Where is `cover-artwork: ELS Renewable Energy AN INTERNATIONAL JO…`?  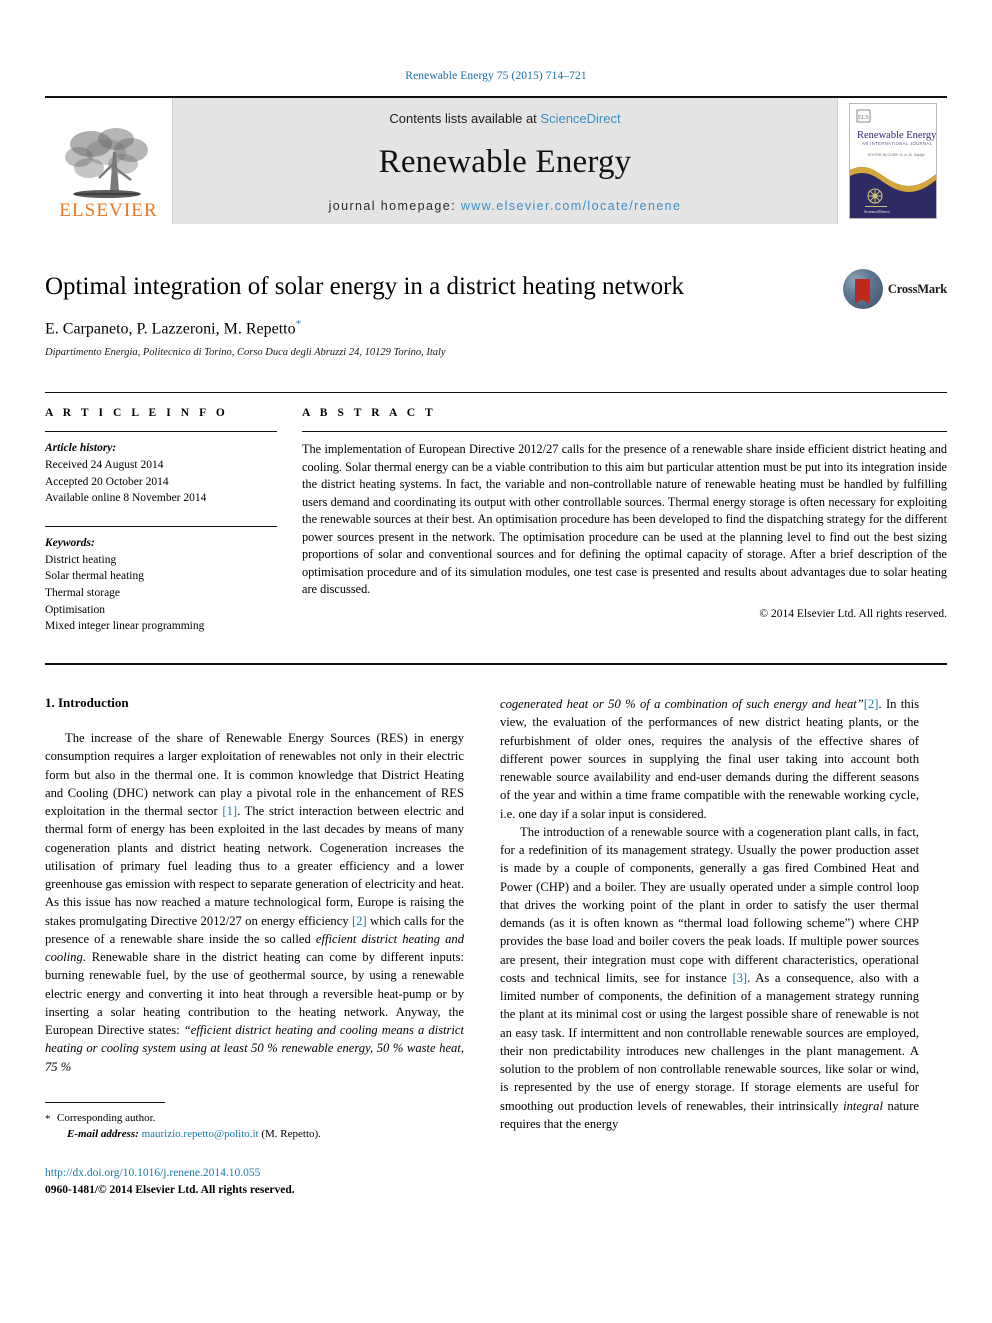 cover-artwork: ELS Renewable Energy AN INTERNATIONAL JO… is located at coordinates (892, 161).